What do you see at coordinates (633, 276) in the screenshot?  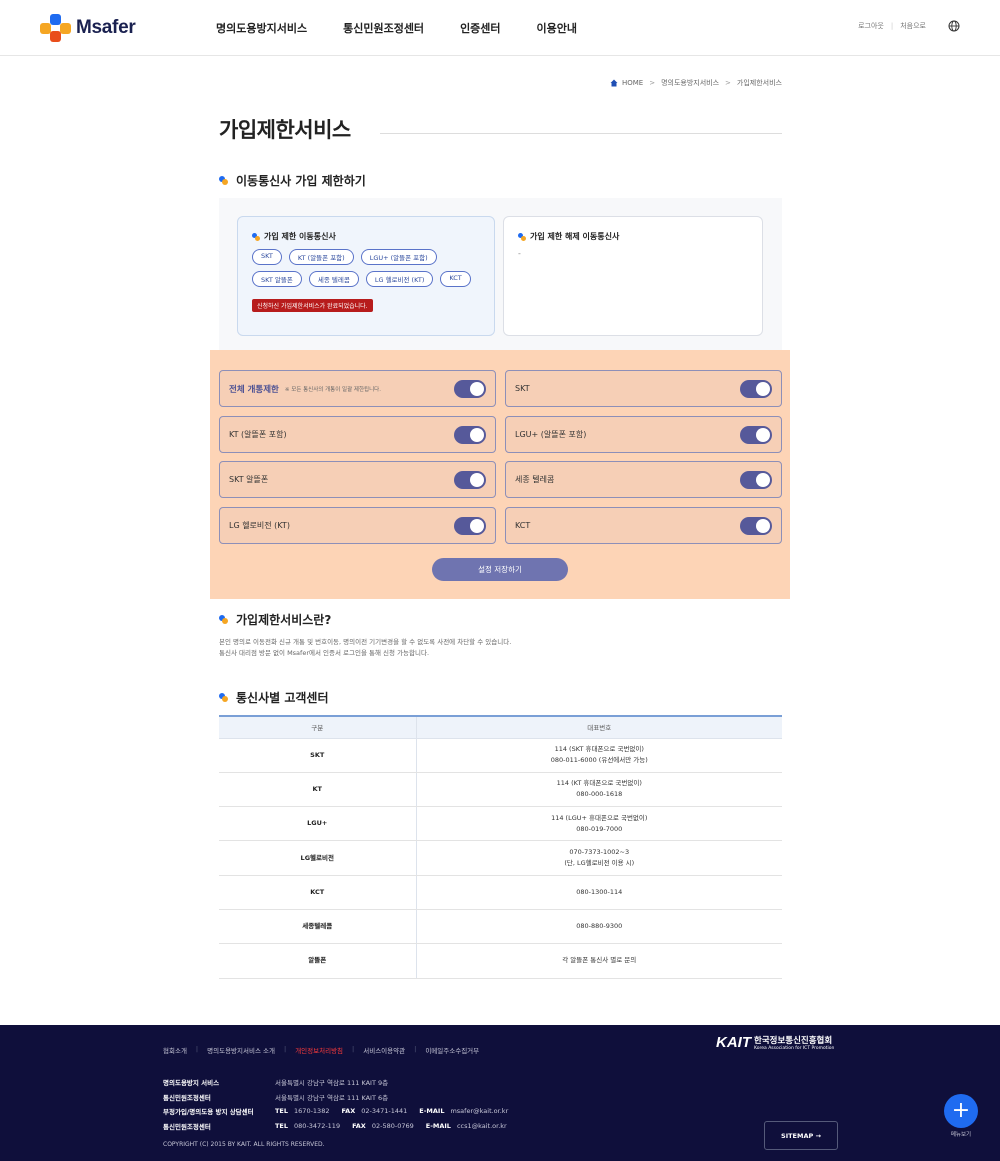 I see `released-carriers-card: 가입 제한 해제 이동통신사 -` at bounding box center [633, 276].